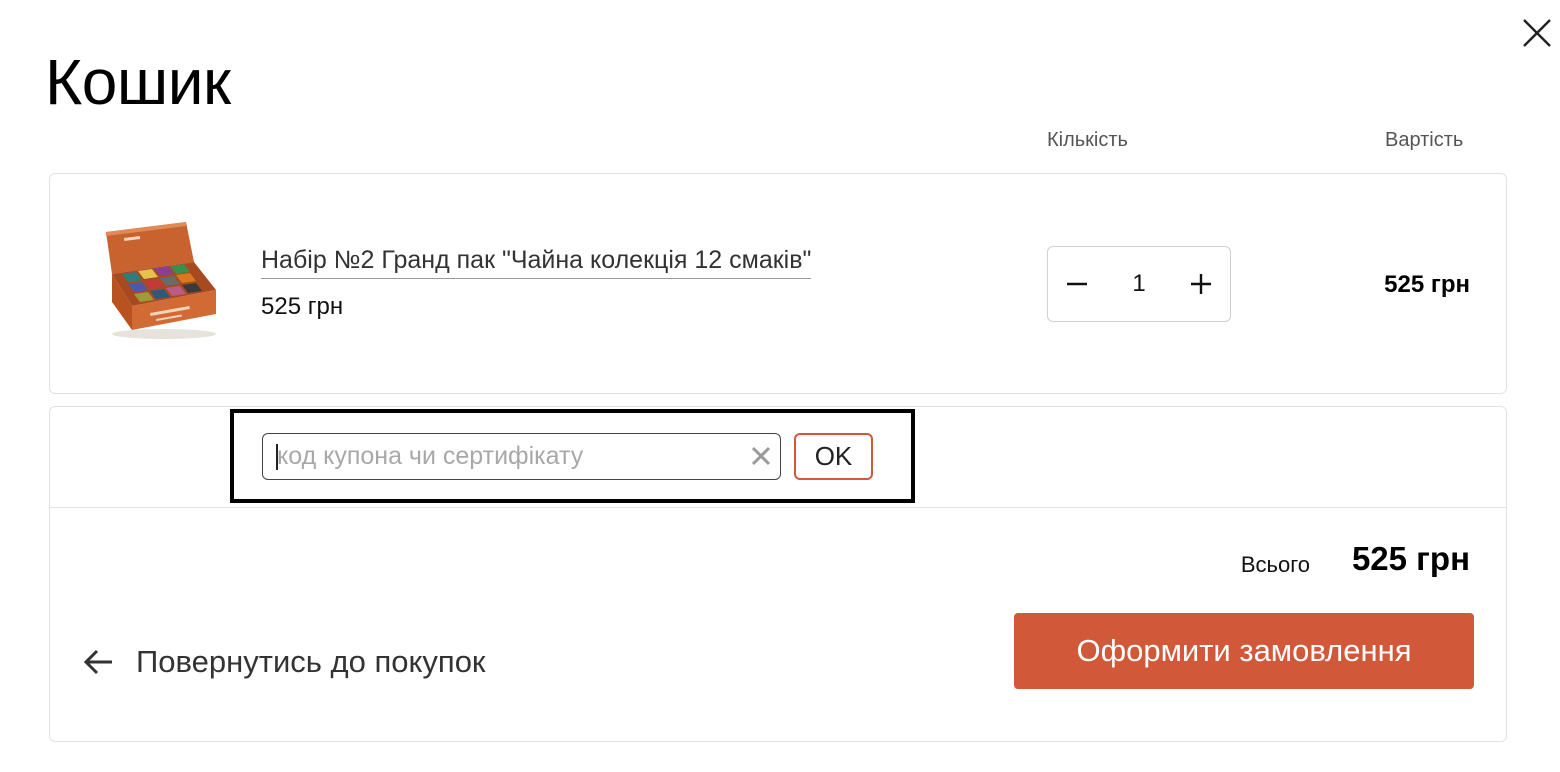 Image resolution: width=1560 pixels, height=772 pixels. I want to click on total-label: Всього, so click(1275, 564).